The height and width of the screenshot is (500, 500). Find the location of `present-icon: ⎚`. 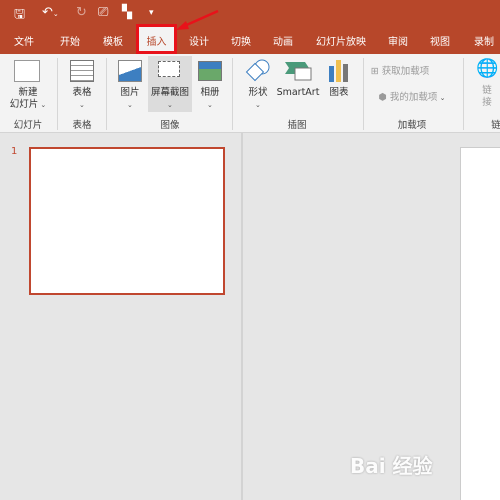

present-icon: ⎚ is located at coordinates (103, 12).